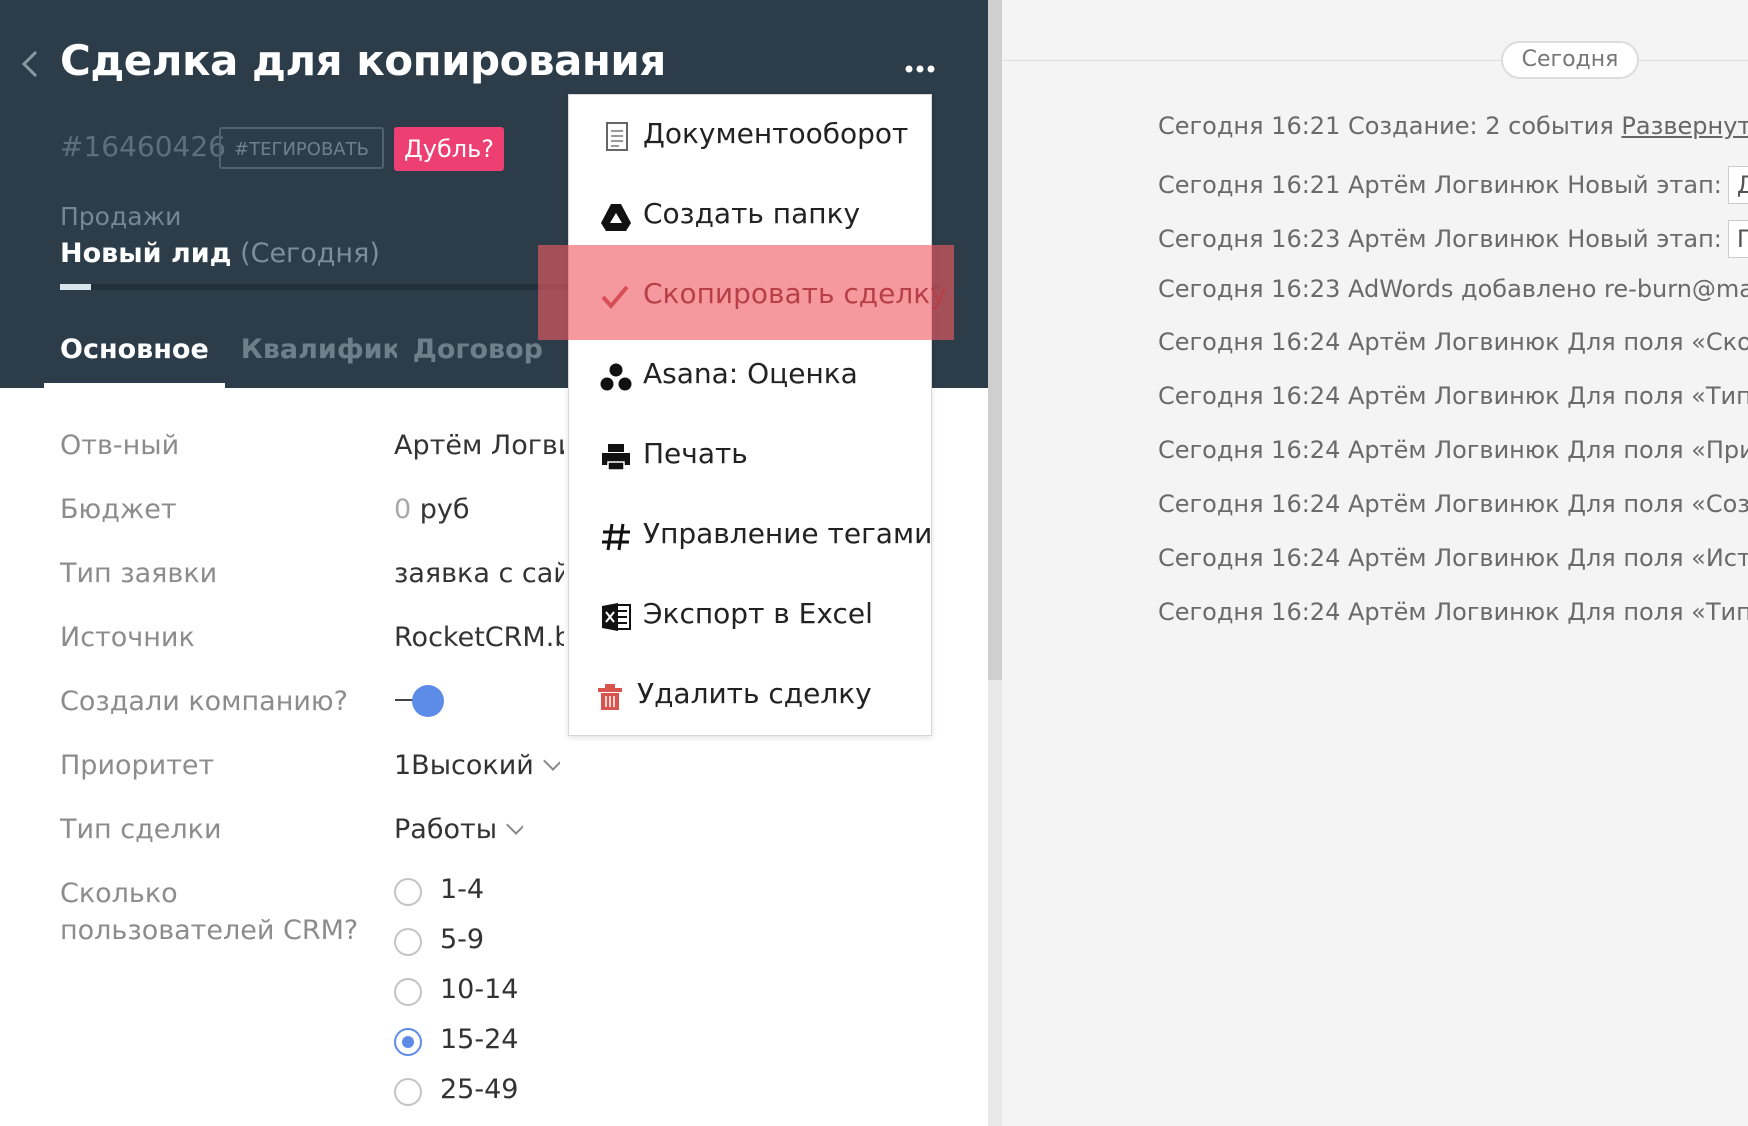  I want to click on menu-item-delete-deal: Удалить сделку, so click(750, 697).